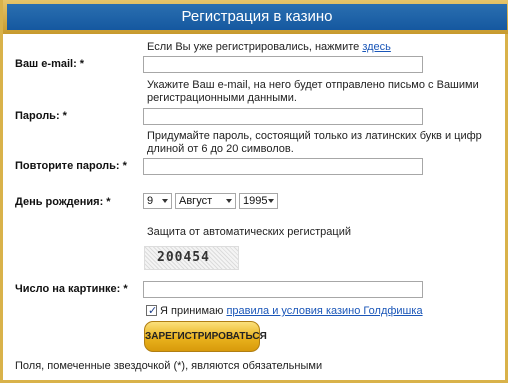 The height and width of the screenshot is (383, 508). I want to click on birthday-year-value: 1995, so click(255, 201).